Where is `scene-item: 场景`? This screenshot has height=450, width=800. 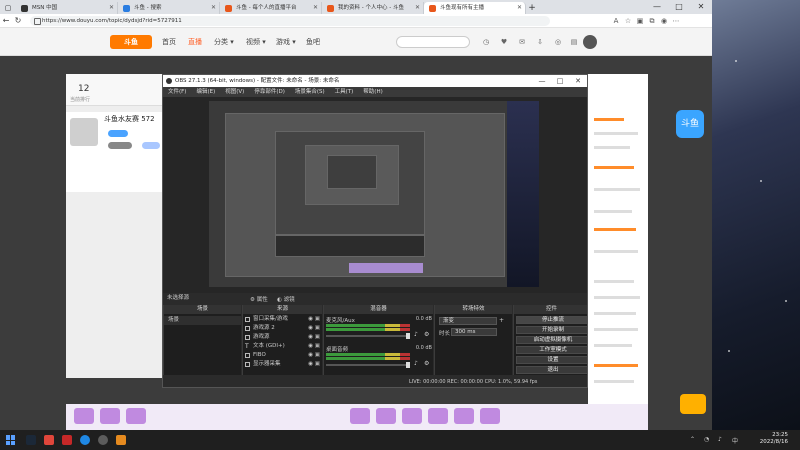 scene-item: 场景 is located at coordinates (202, 320).